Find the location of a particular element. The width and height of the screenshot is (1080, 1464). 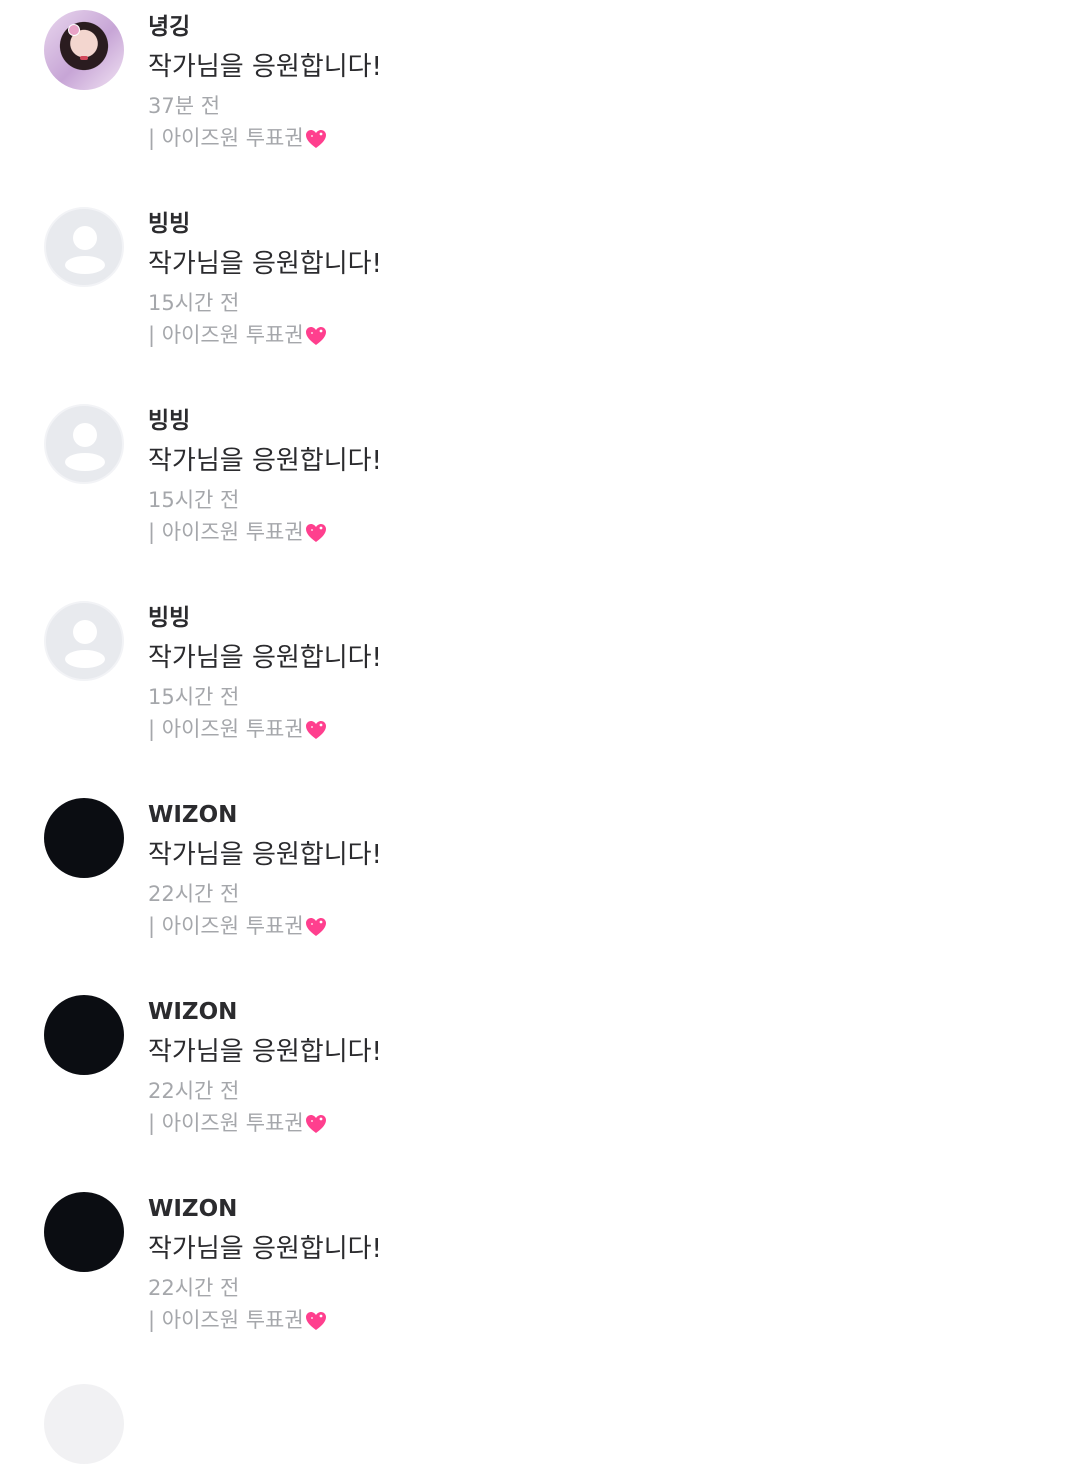

lips-detail is located at coordinates (84, 58).